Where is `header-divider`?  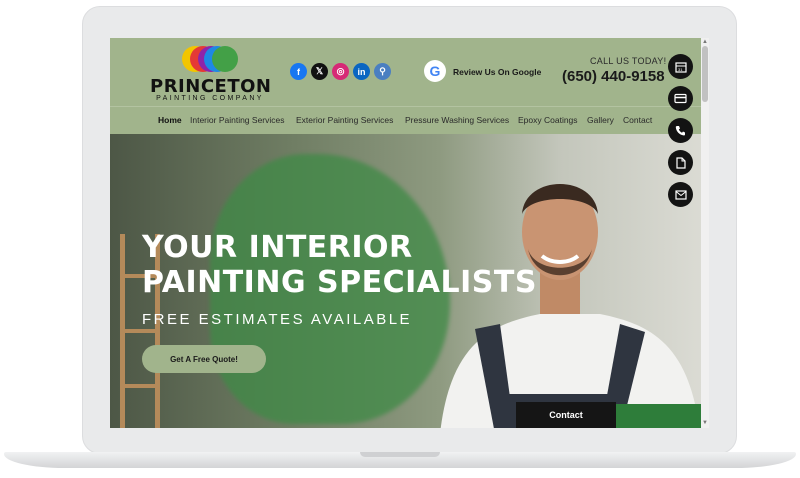 header-divider is located at coordinates (409, 106).